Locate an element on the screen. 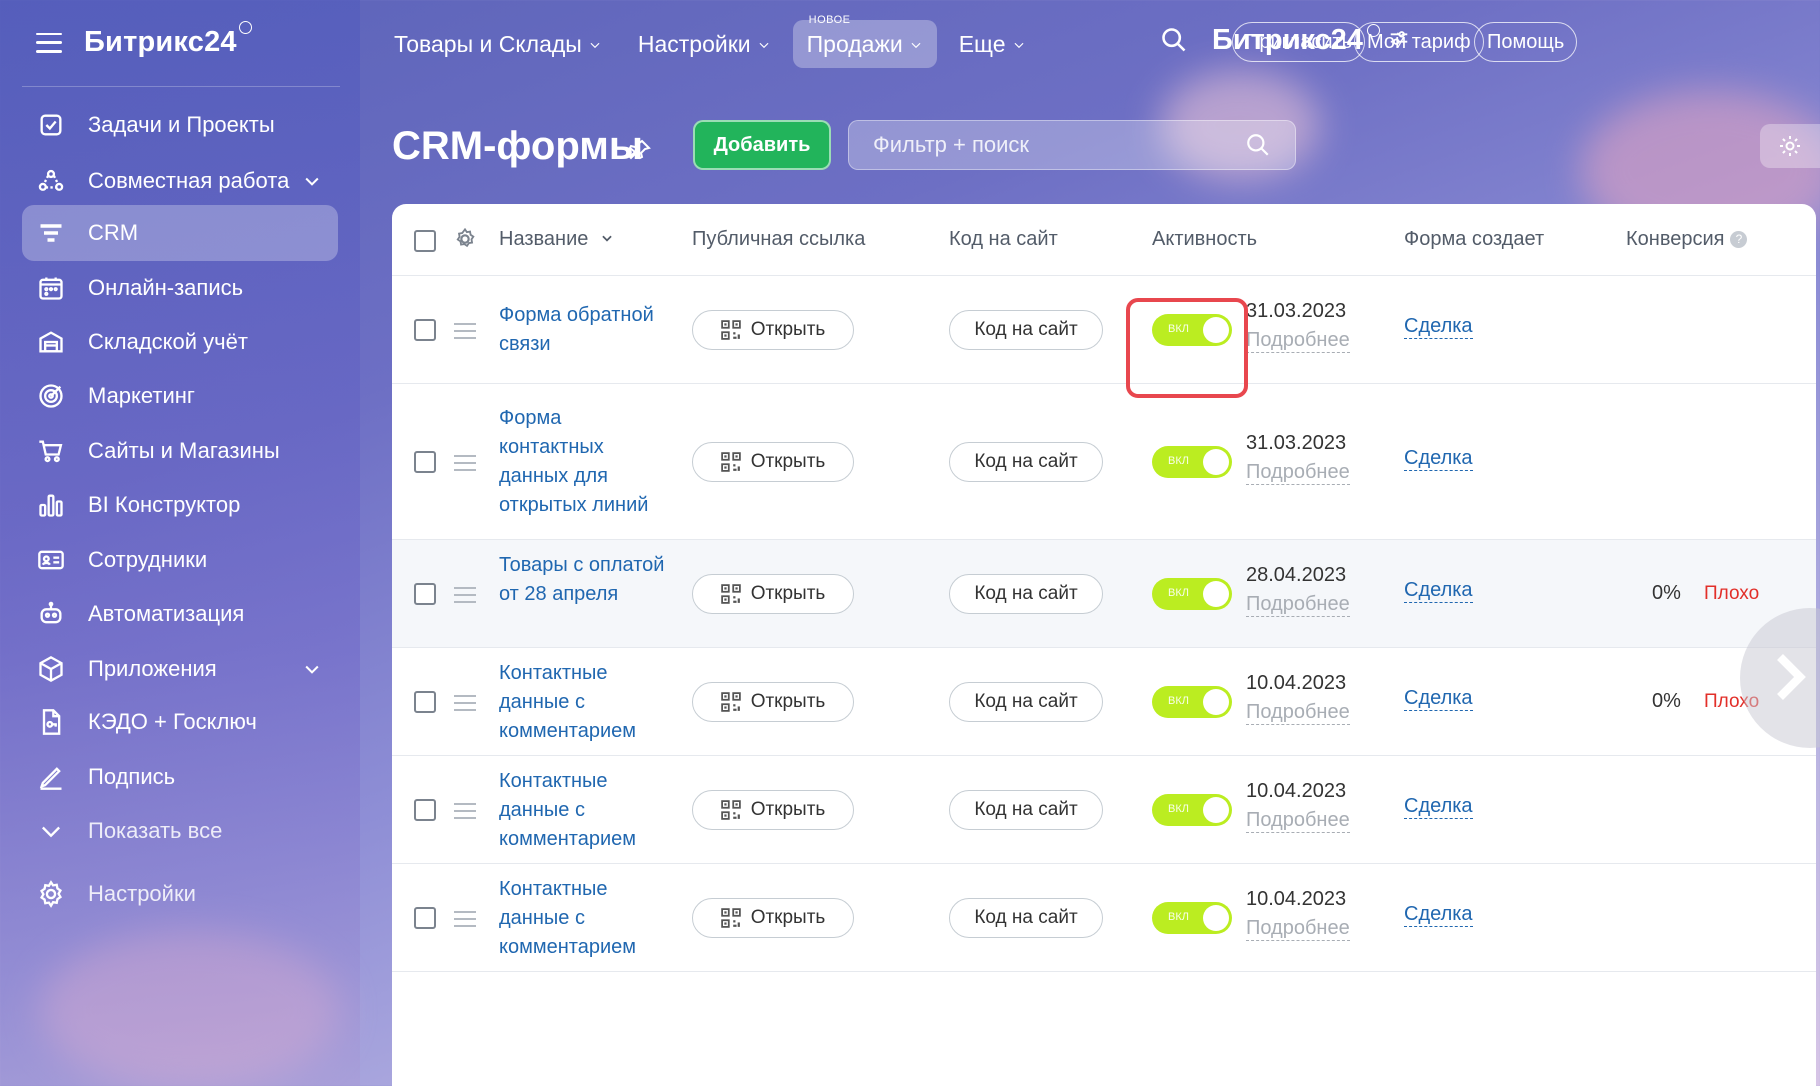  help-question-icon: ? is located at coordinates (1739, 239).